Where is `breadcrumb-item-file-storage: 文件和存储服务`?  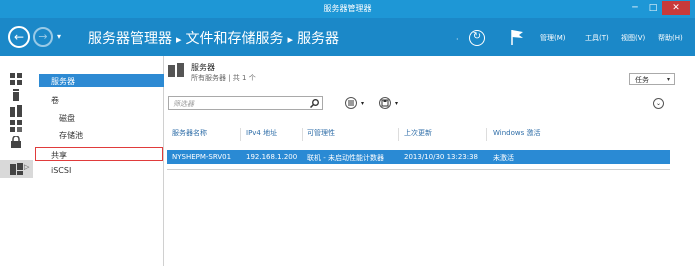 breadcrumb-item-file-storage: 文件和存储服务 is located at coordinates (235, 39).